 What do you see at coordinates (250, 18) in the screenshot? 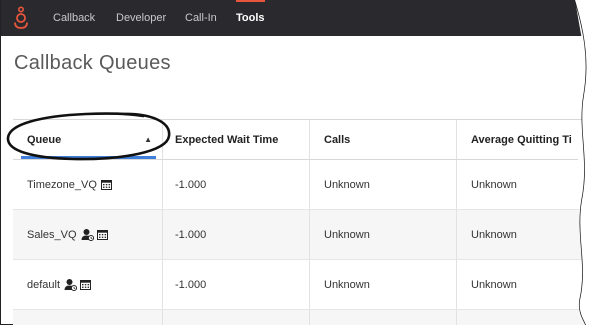
I see `nav-tools: Tools` at bounding box center [250, 18].